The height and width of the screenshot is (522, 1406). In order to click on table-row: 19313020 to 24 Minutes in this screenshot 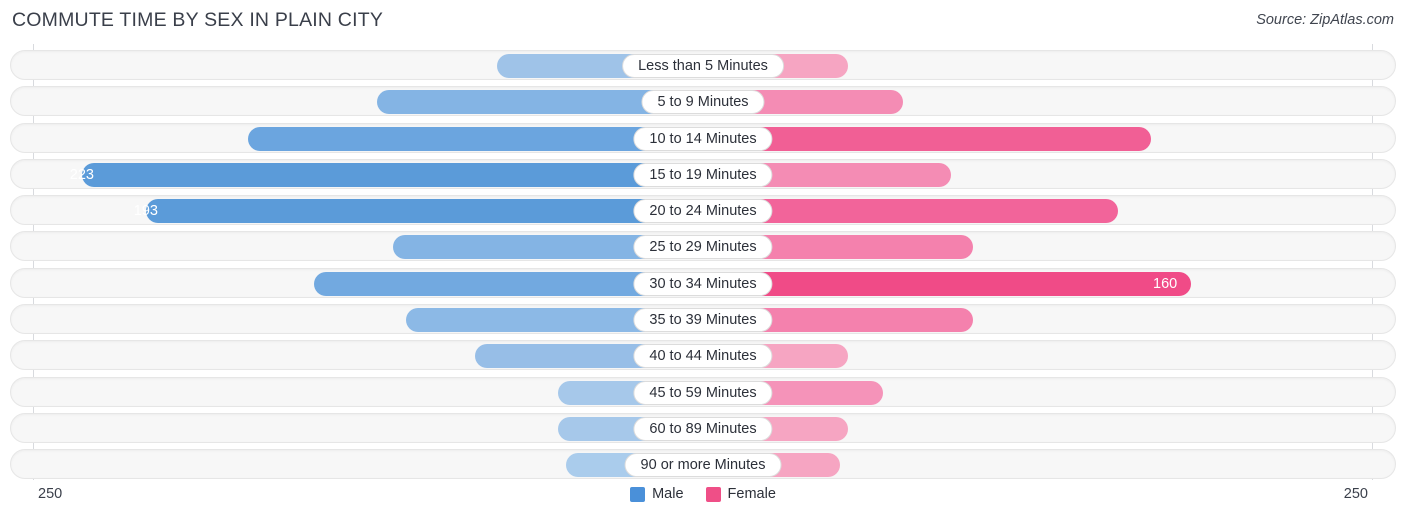, I will do `click(703, 210)`.